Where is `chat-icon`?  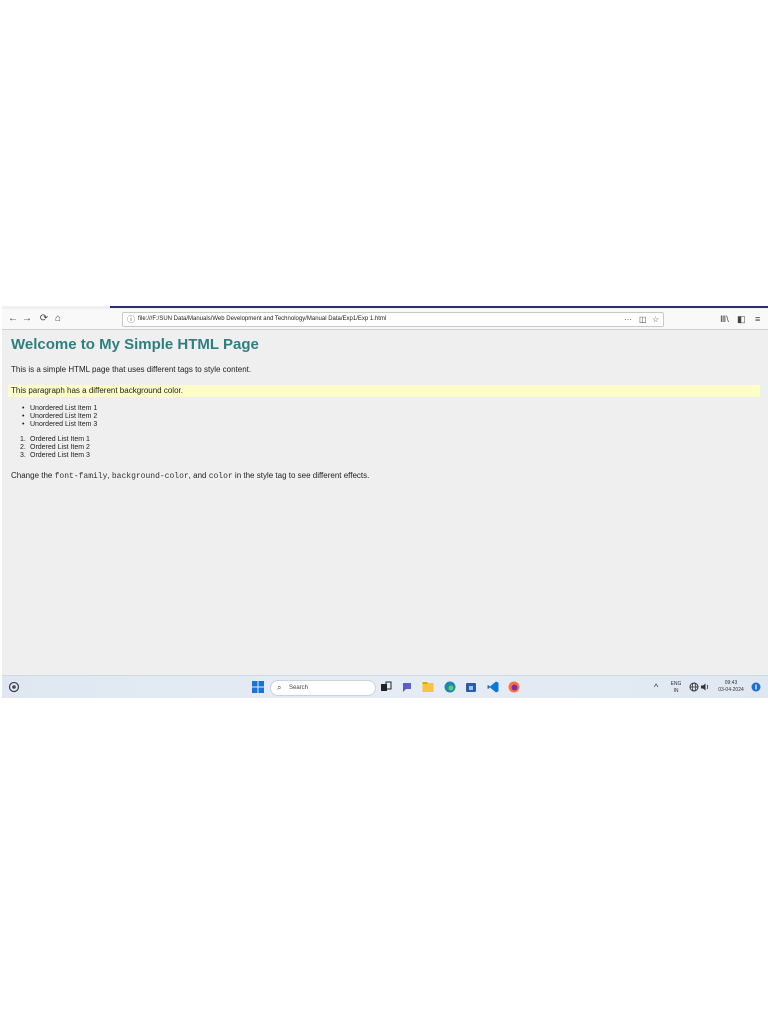 chat-icon is located at coordinates (407, 687).